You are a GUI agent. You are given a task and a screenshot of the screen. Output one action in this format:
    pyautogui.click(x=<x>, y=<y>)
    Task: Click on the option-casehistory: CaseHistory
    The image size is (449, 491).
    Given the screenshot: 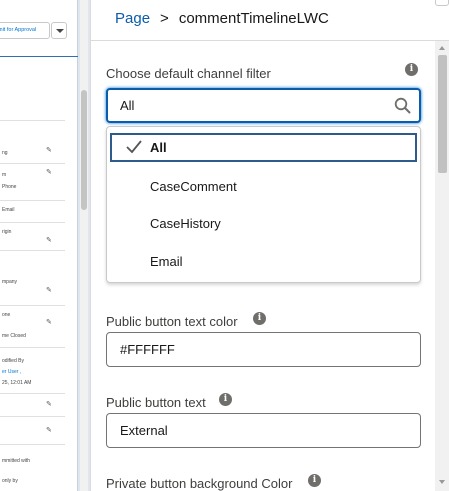 What is the action you would take?
    pyautogui.click(x=263, y=224)
    